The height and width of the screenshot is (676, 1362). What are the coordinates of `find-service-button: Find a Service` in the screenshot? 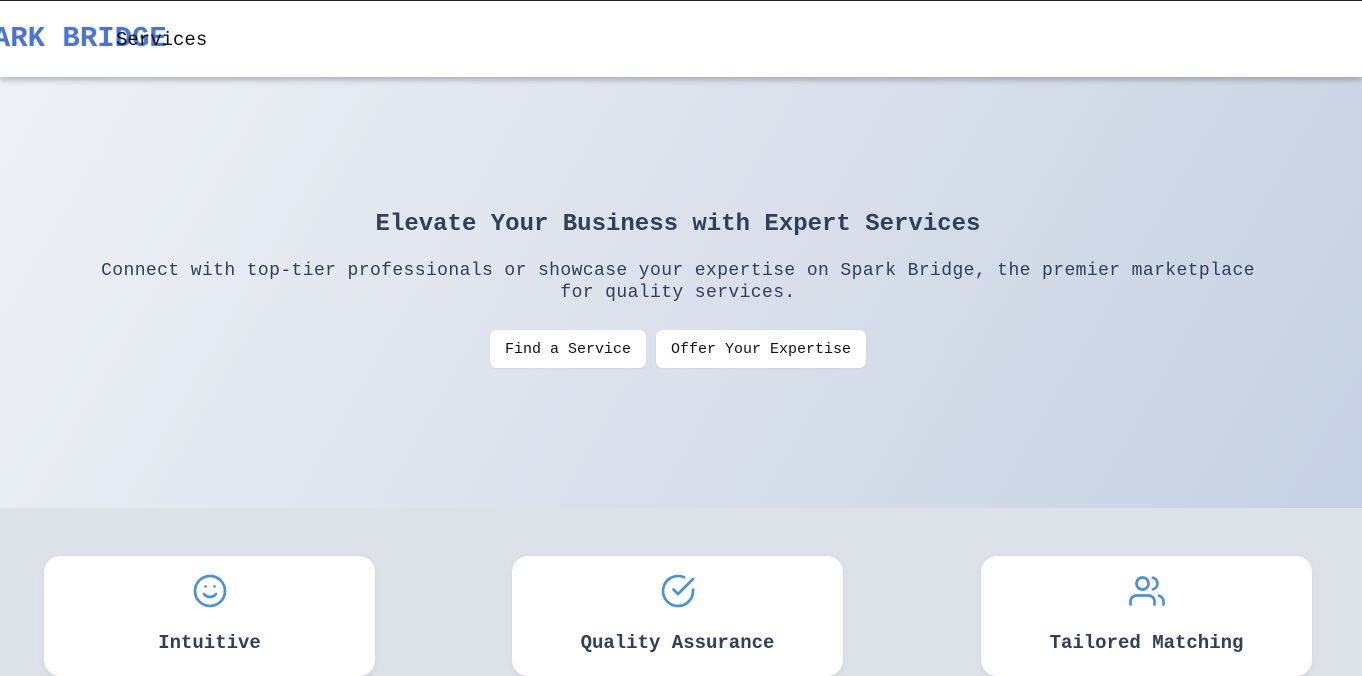 It's located at (568, 349).